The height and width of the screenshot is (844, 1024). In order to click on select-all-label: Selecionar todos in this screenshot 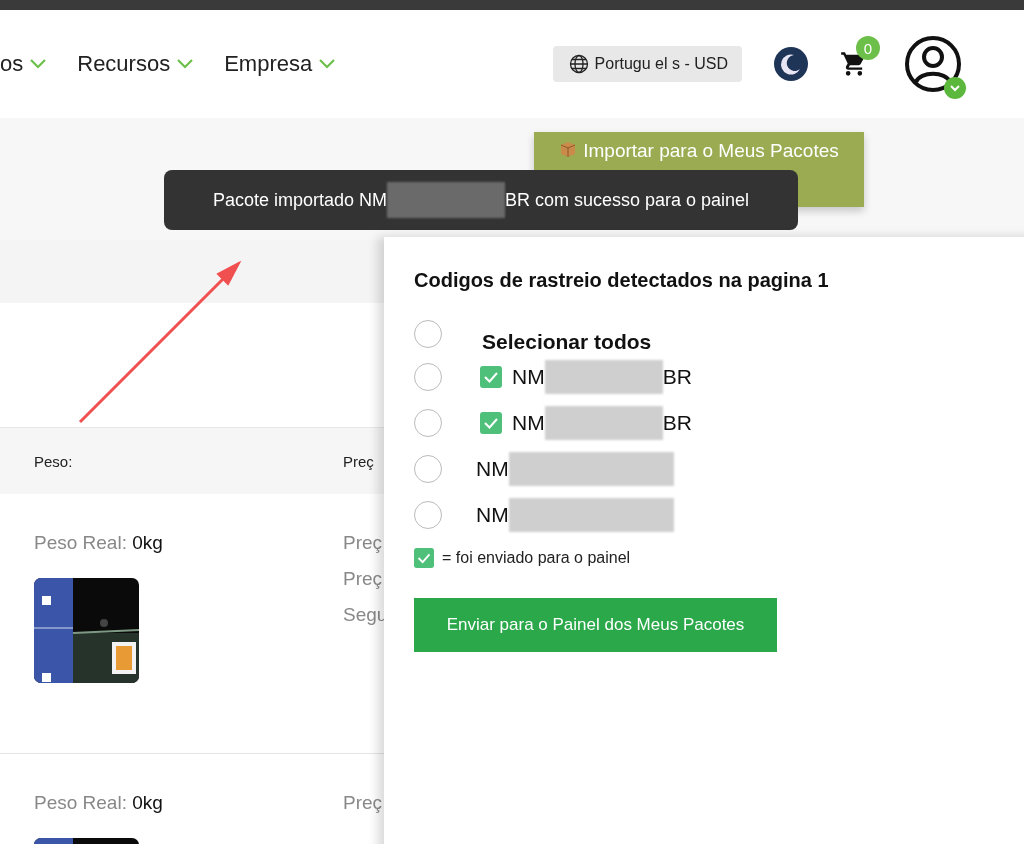, I will do `click(567, 342)`.